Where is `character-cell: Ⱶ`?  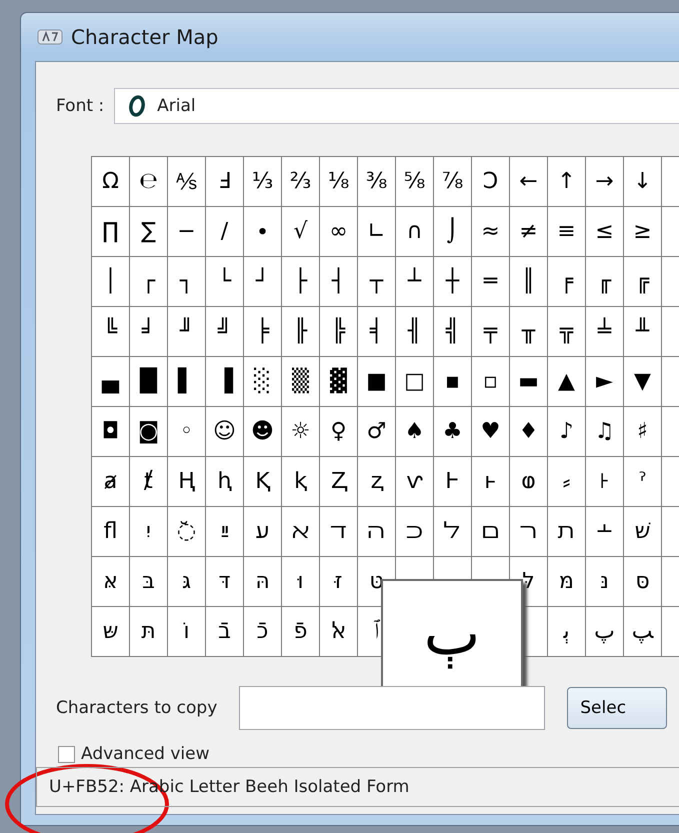
character-cell: Ⱶ is located at coordinates (453, 482).